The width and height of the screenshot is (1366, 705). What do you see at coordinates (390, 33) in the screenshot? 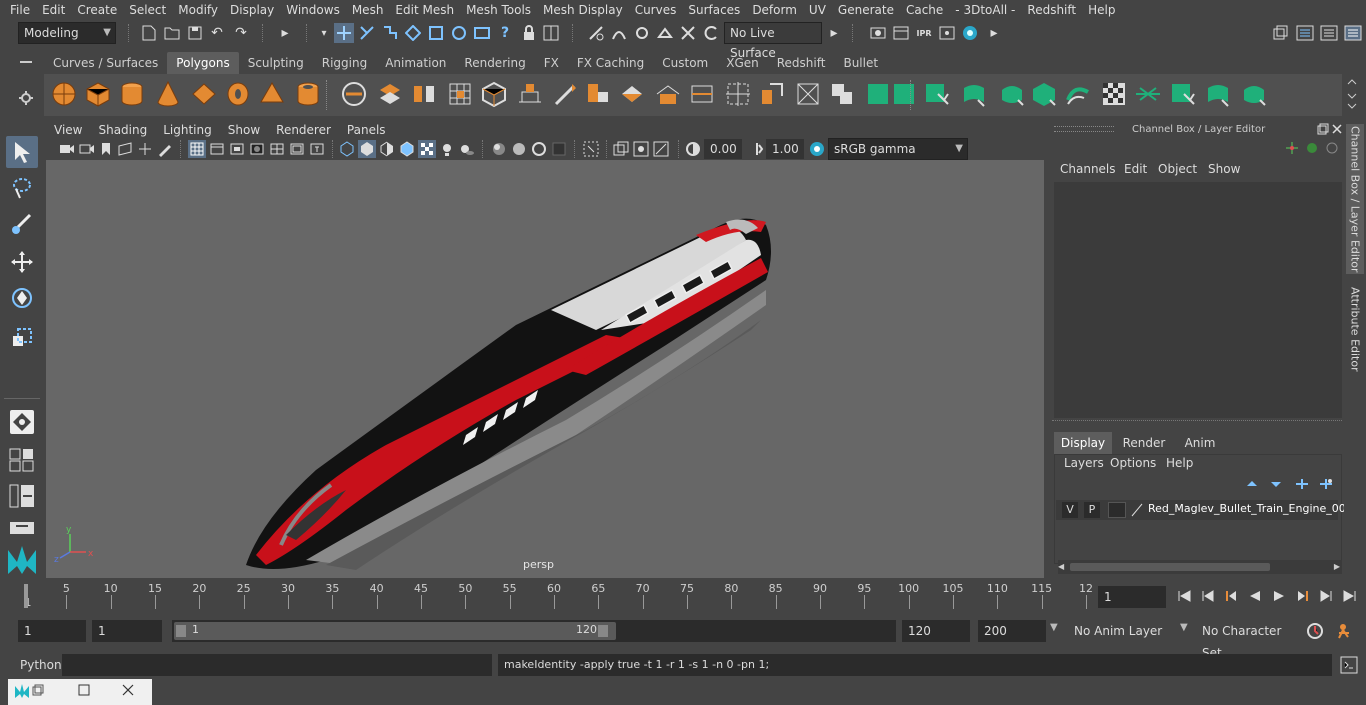
I see `select-by-component-icon` at bounding box center [390, 33].